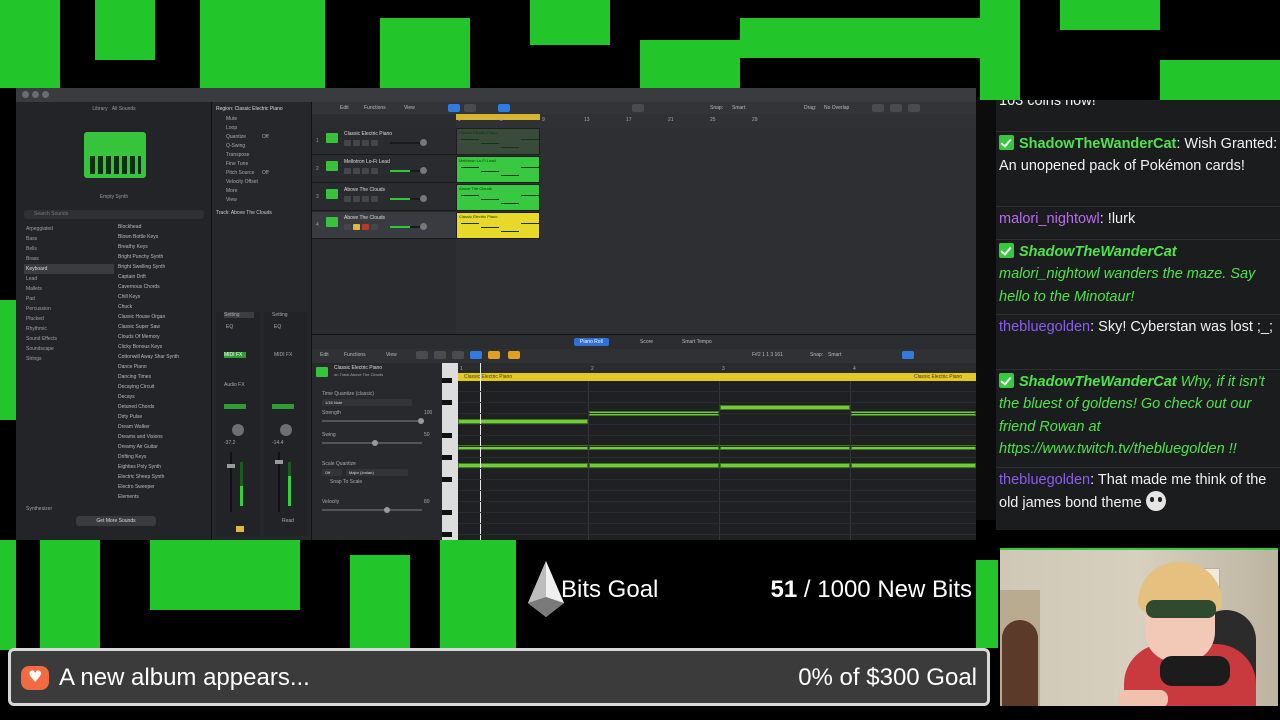  What do you see at coordinates (162, 467) in the screenshot?
I see `patch-item: Eighties Poly Synth` at bounding box center [162, 467].